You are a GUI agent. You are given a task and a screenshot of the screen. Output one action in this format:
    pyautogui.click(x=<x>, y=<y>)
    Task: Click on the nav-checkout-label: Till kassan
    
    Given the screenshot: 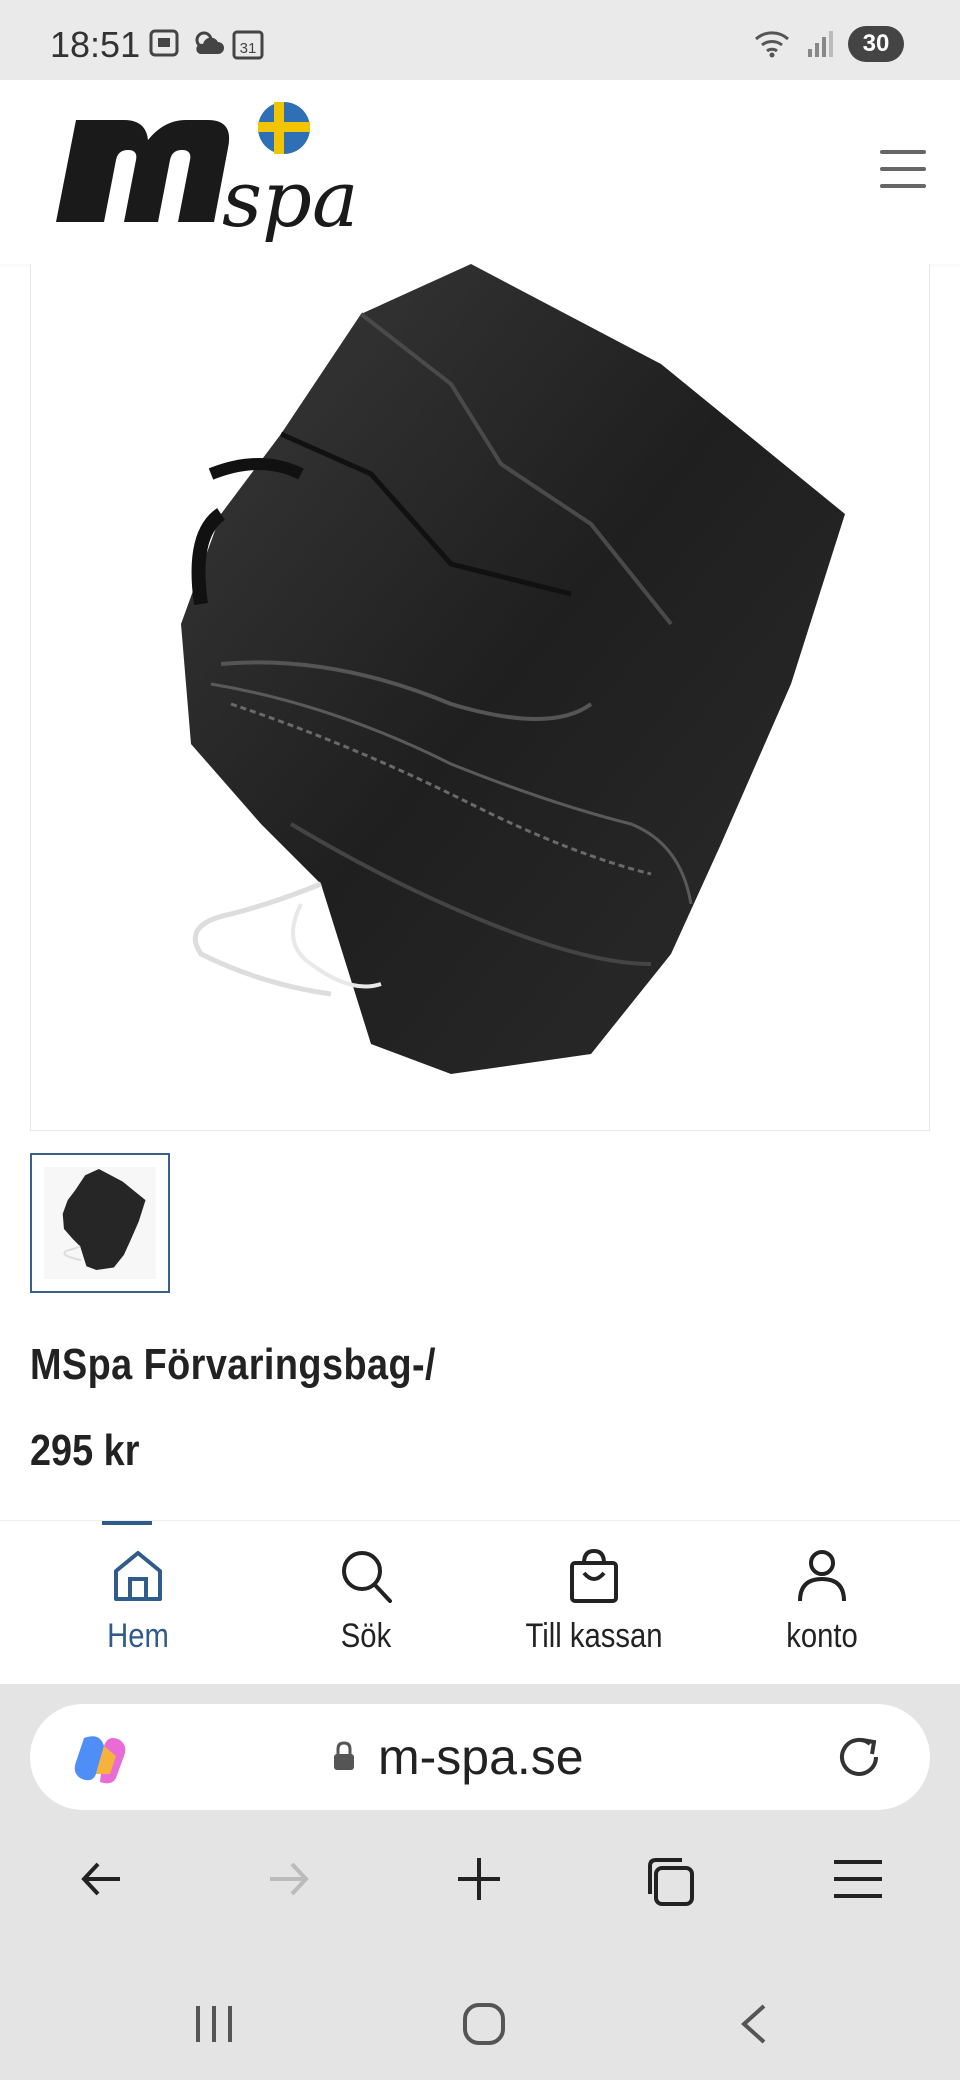 What is the action you would take?
    pyautogui.click(x=594, y=1636)
    